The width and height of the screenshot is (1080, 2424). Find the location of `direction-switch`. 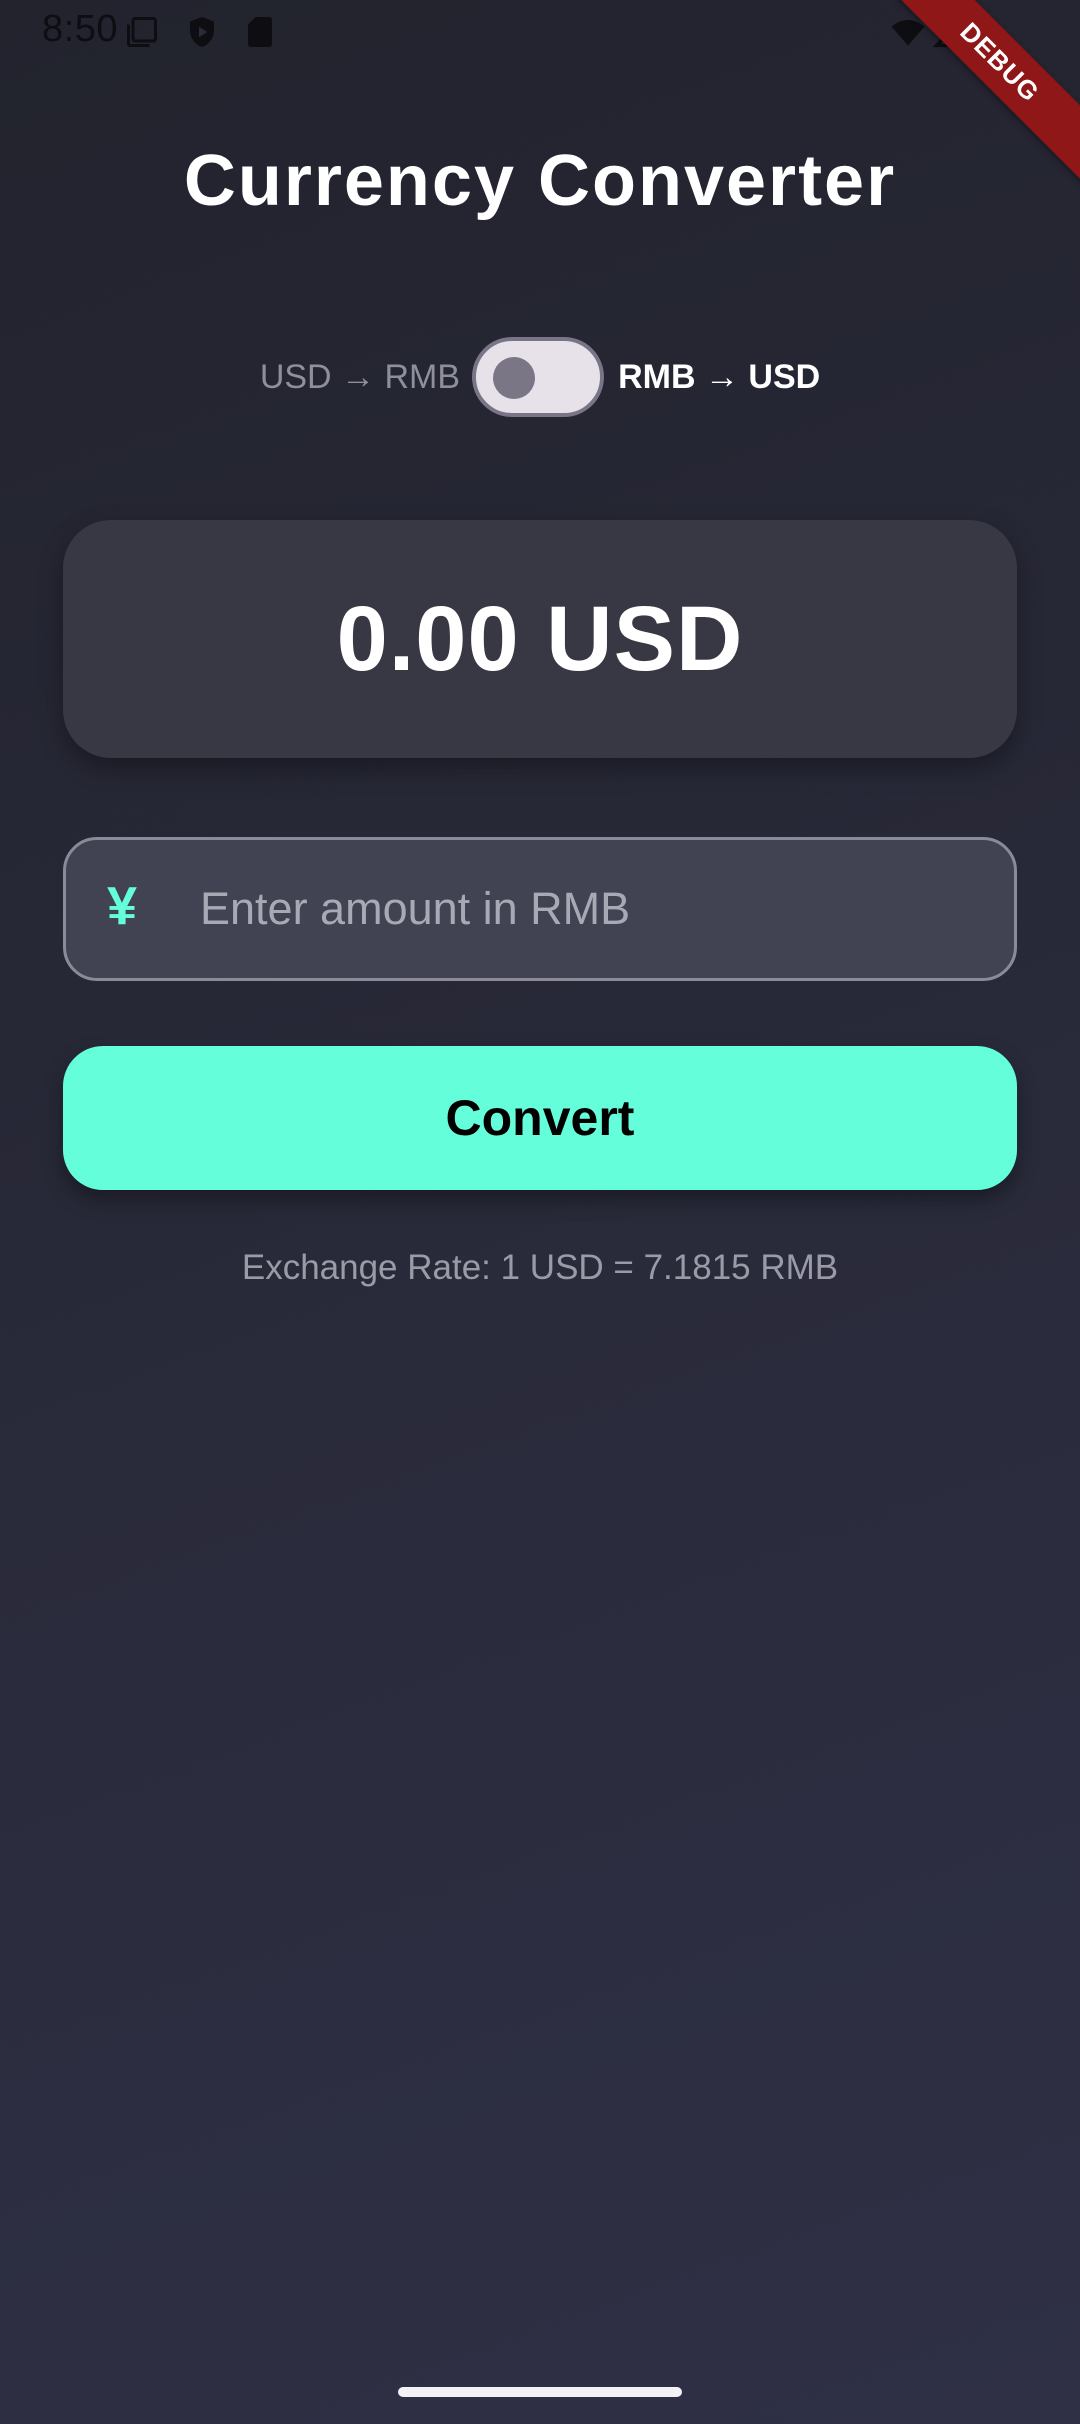

direction-switch is located at coordinates (538, 377).